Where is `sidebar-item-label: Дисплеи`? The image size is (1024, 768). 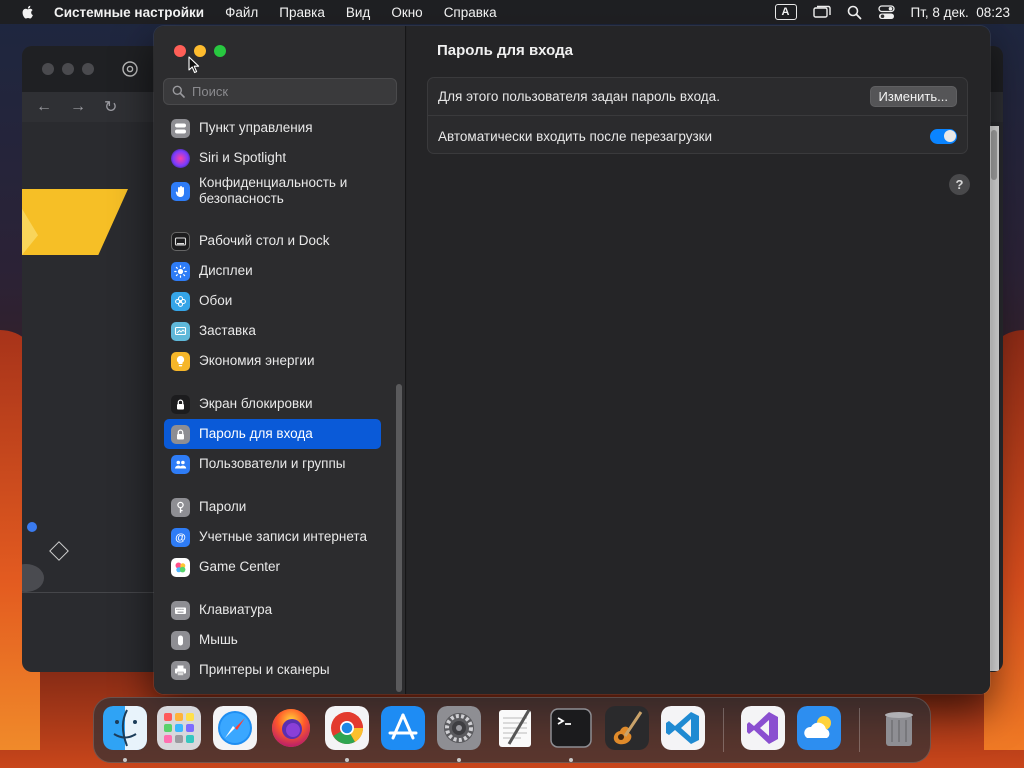 sidebar-item-label: Дисплеи is located at coordinates (226, 270).